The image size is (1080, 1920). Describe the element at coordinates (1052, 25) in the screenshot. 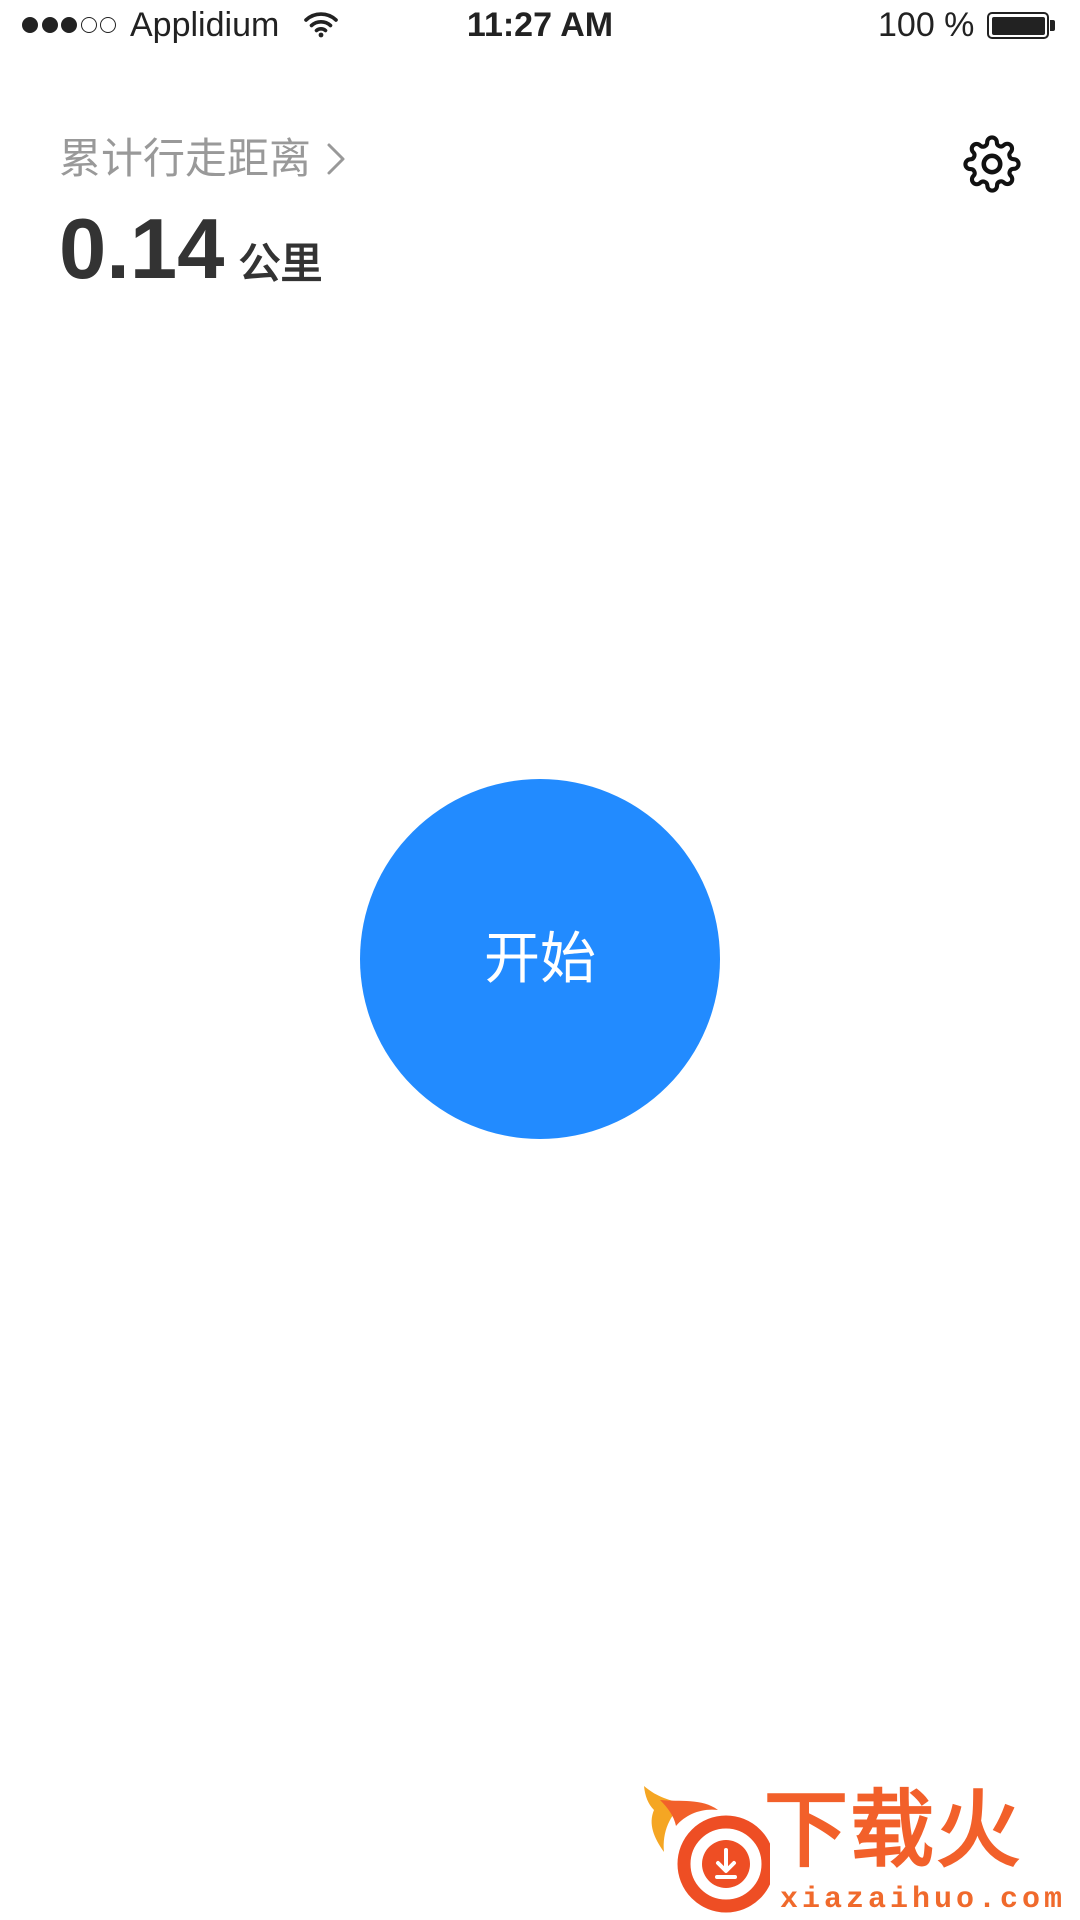

I see `battery-terminal` at that location.